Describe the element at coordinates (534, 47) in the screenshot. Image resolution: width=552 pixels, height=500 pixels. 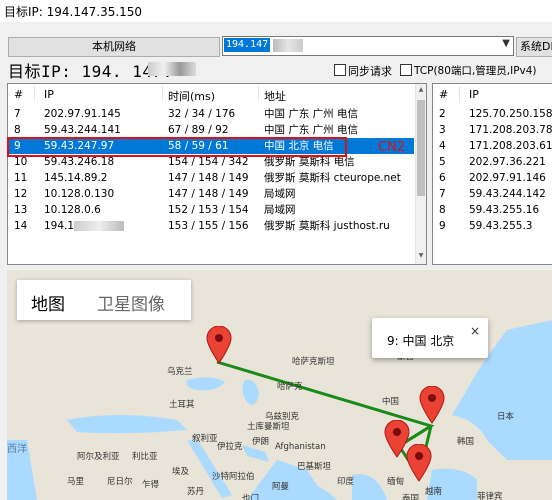
I see `system-dns-button: 系统DN` at that location.